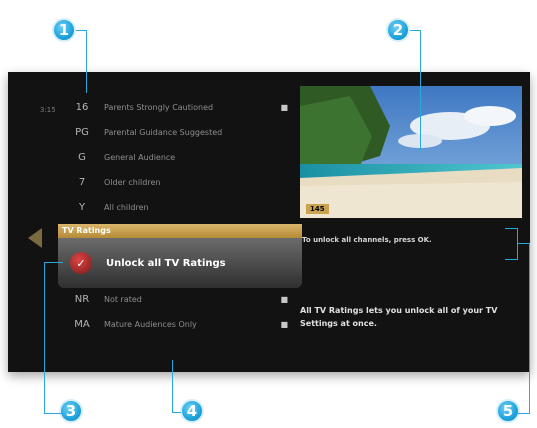  Describe the element at coordinates (123, 299) in the screenshot. I see `rating-label: Not rated` at that location.